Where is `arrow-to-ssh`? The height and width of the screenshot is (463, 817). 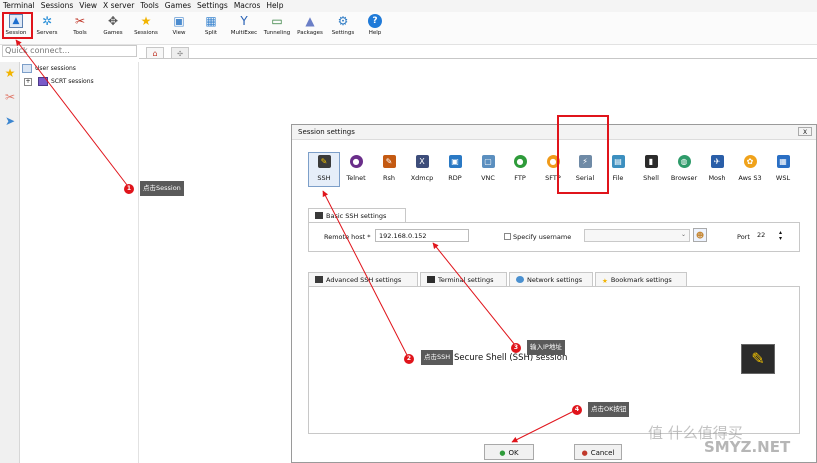
arrow-to-ssh is located at coordinates (365, 274).